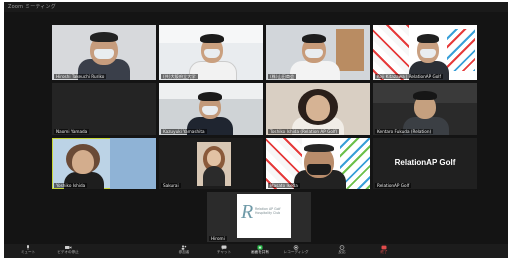  What do you see at coordinates (384, 251) in the screenshot?
I see `leave-meeting-button: 終了` at bounding box center [384, 251].